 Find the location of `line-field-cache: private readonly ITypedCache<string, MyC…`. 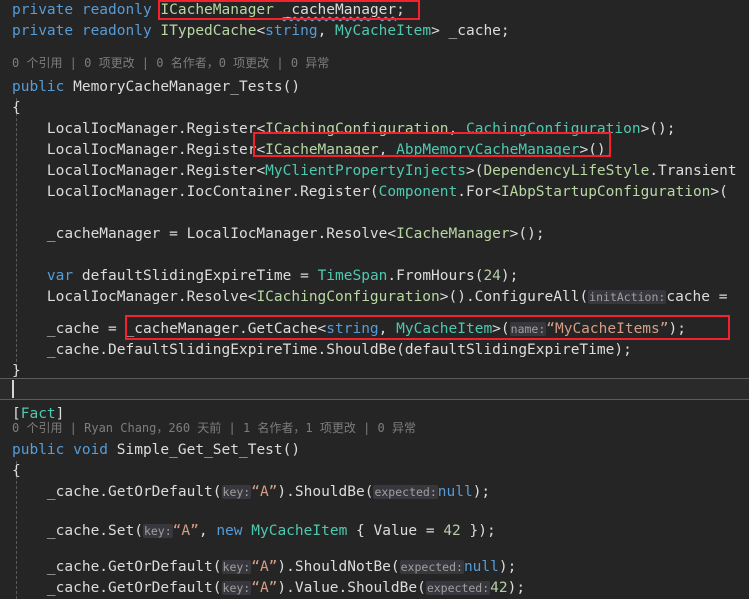

line-field-cache: private readonly ITypedCache<string, MyC… is located at coordinates (255, 31).